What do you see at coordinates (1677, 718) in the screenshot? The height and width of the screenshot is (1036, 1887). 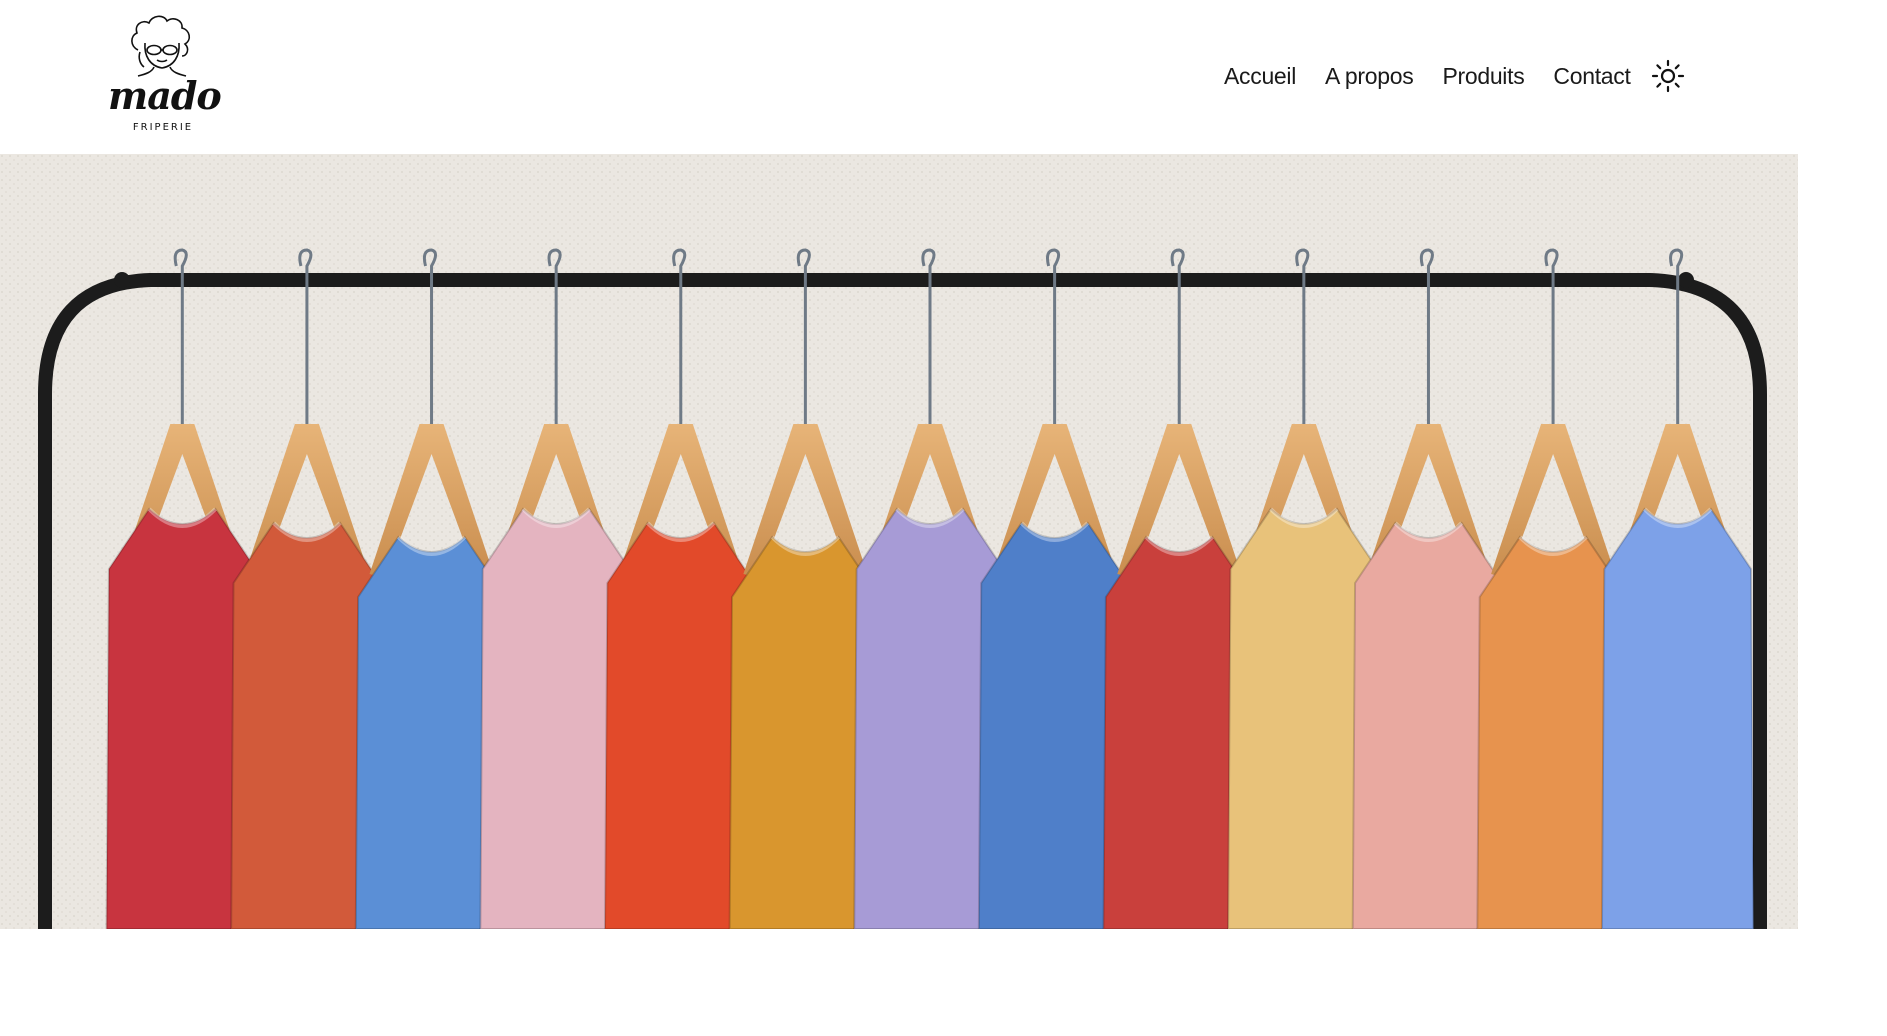 I see `garment` at bounding box center [1677, 718].